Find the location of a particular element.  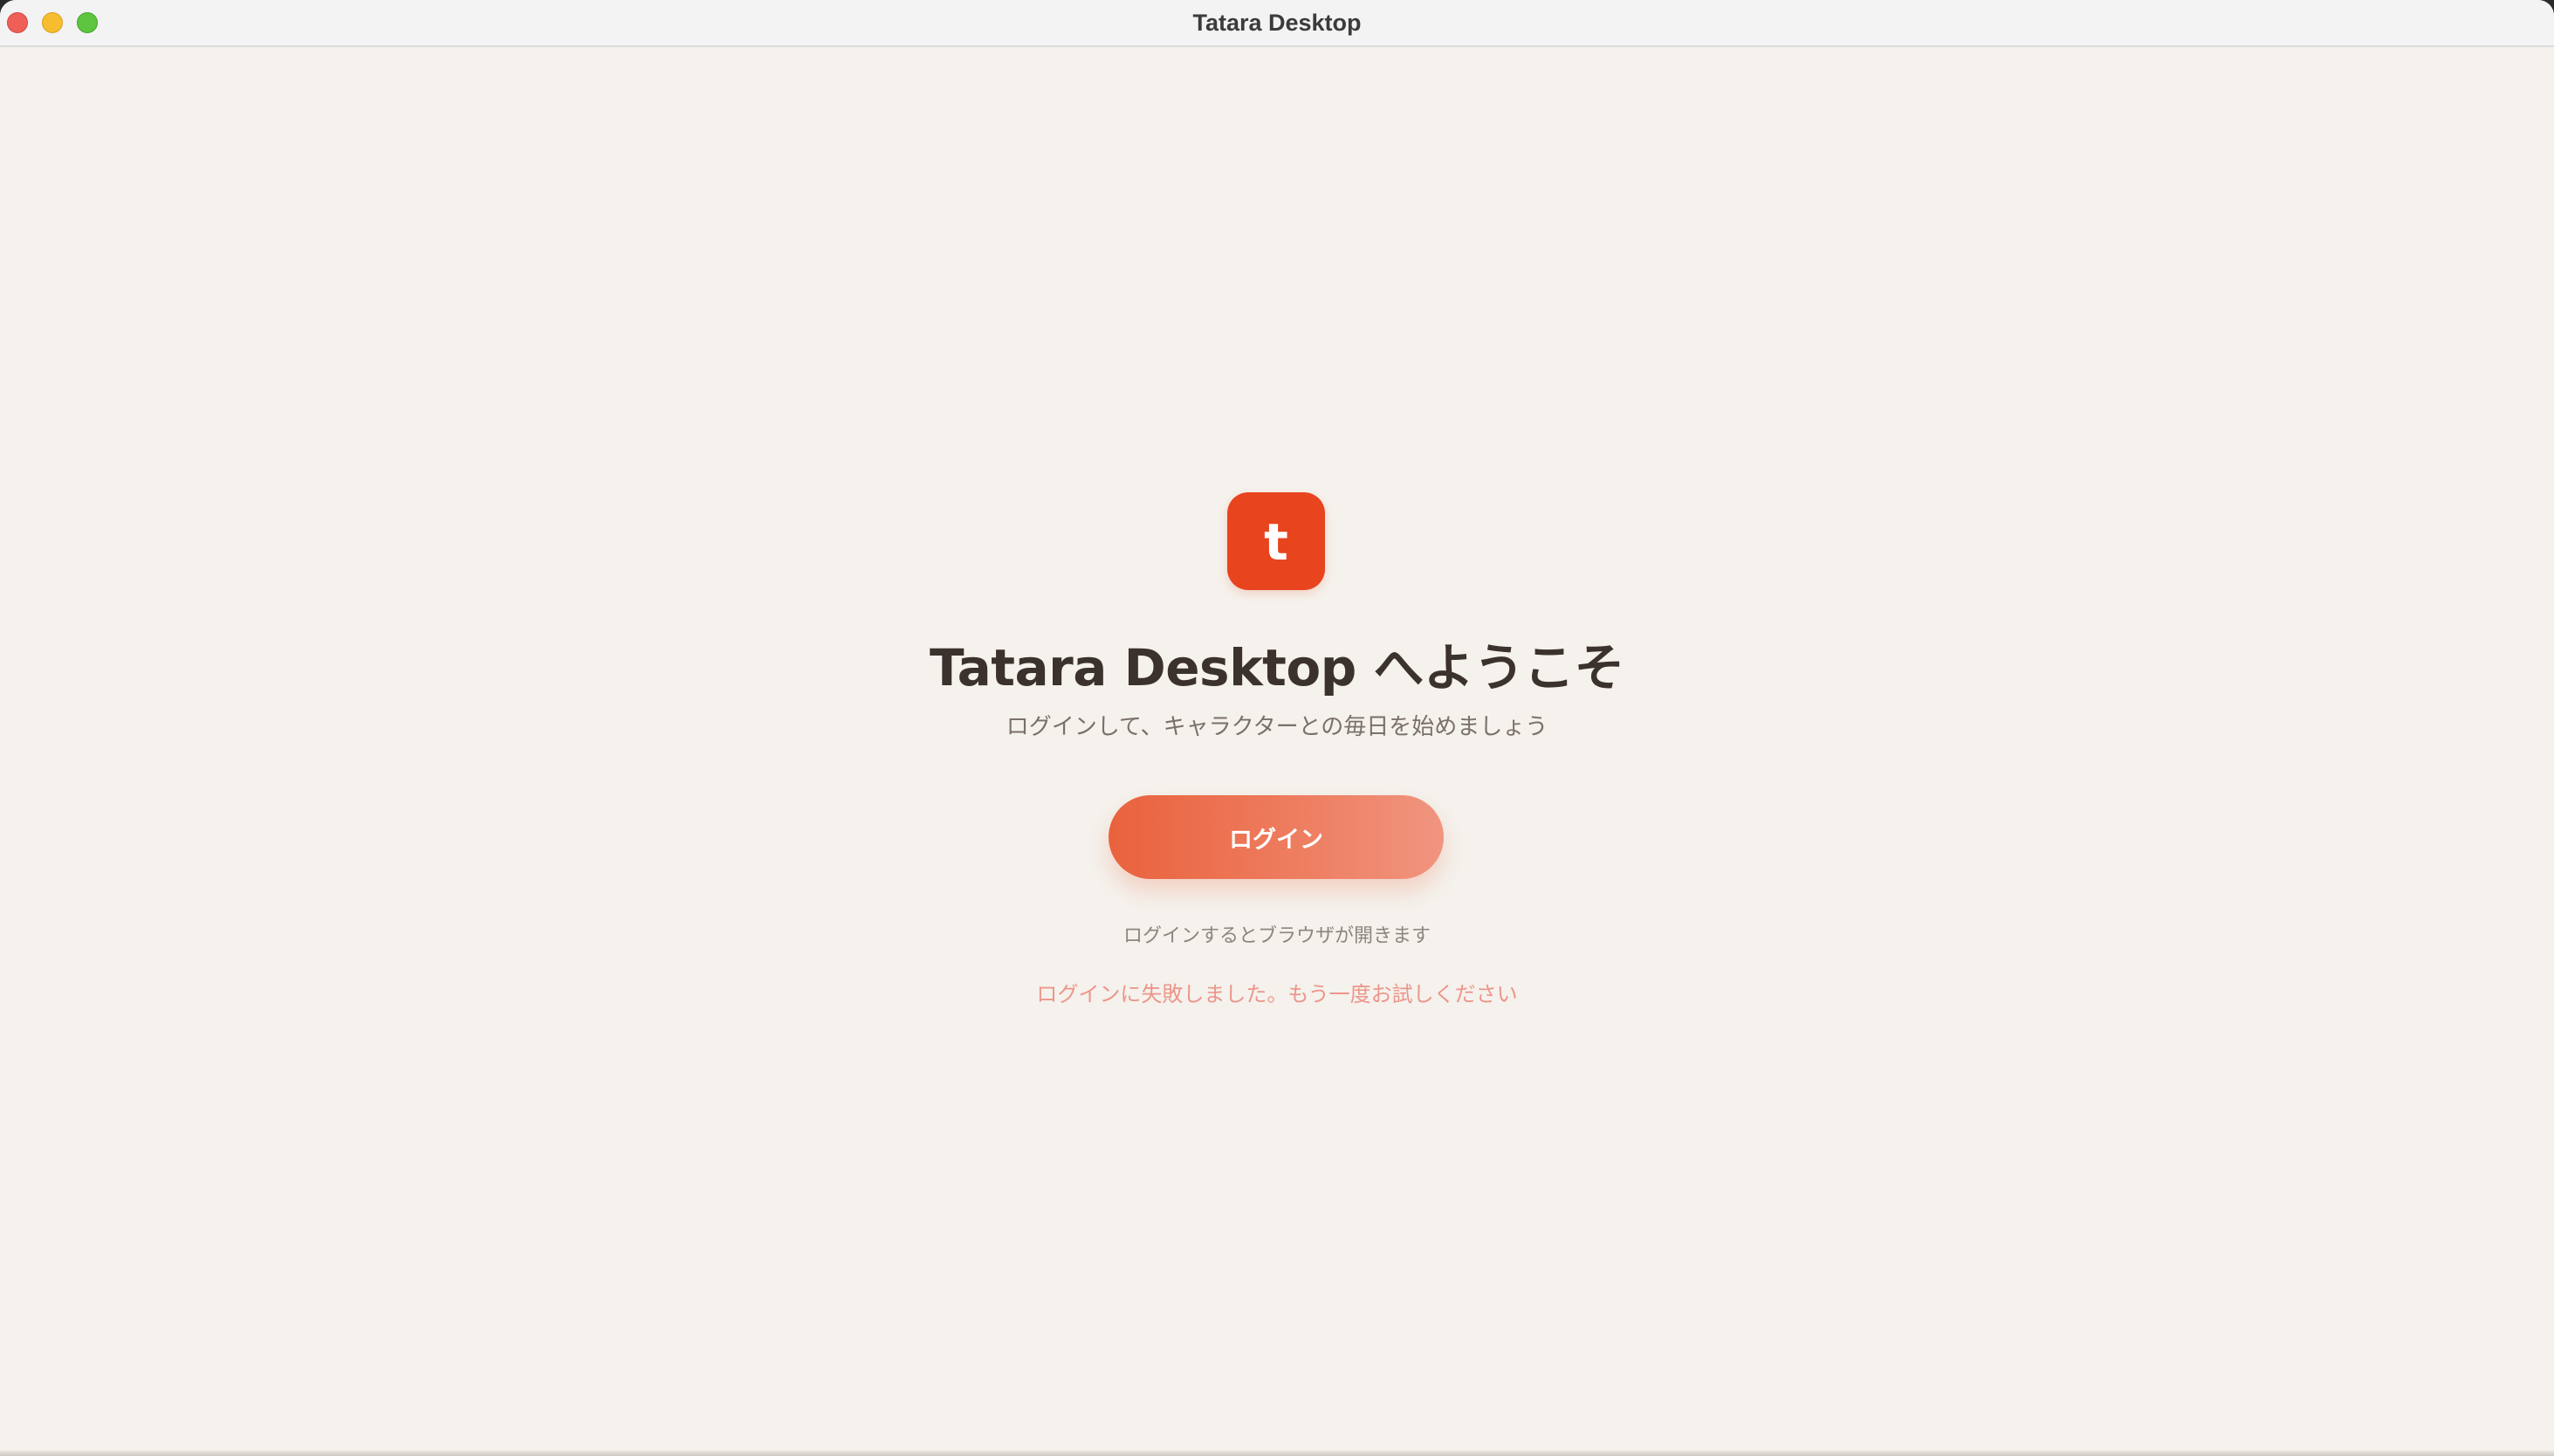

window-title: Tatara Desktop is located at coordinates (1277, 23).